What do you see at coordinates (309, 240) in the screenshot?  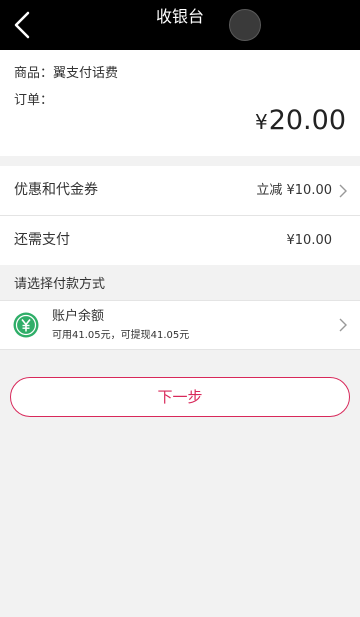 I see `remaining-value: ¥10.00` at bounding box center [309, 240].